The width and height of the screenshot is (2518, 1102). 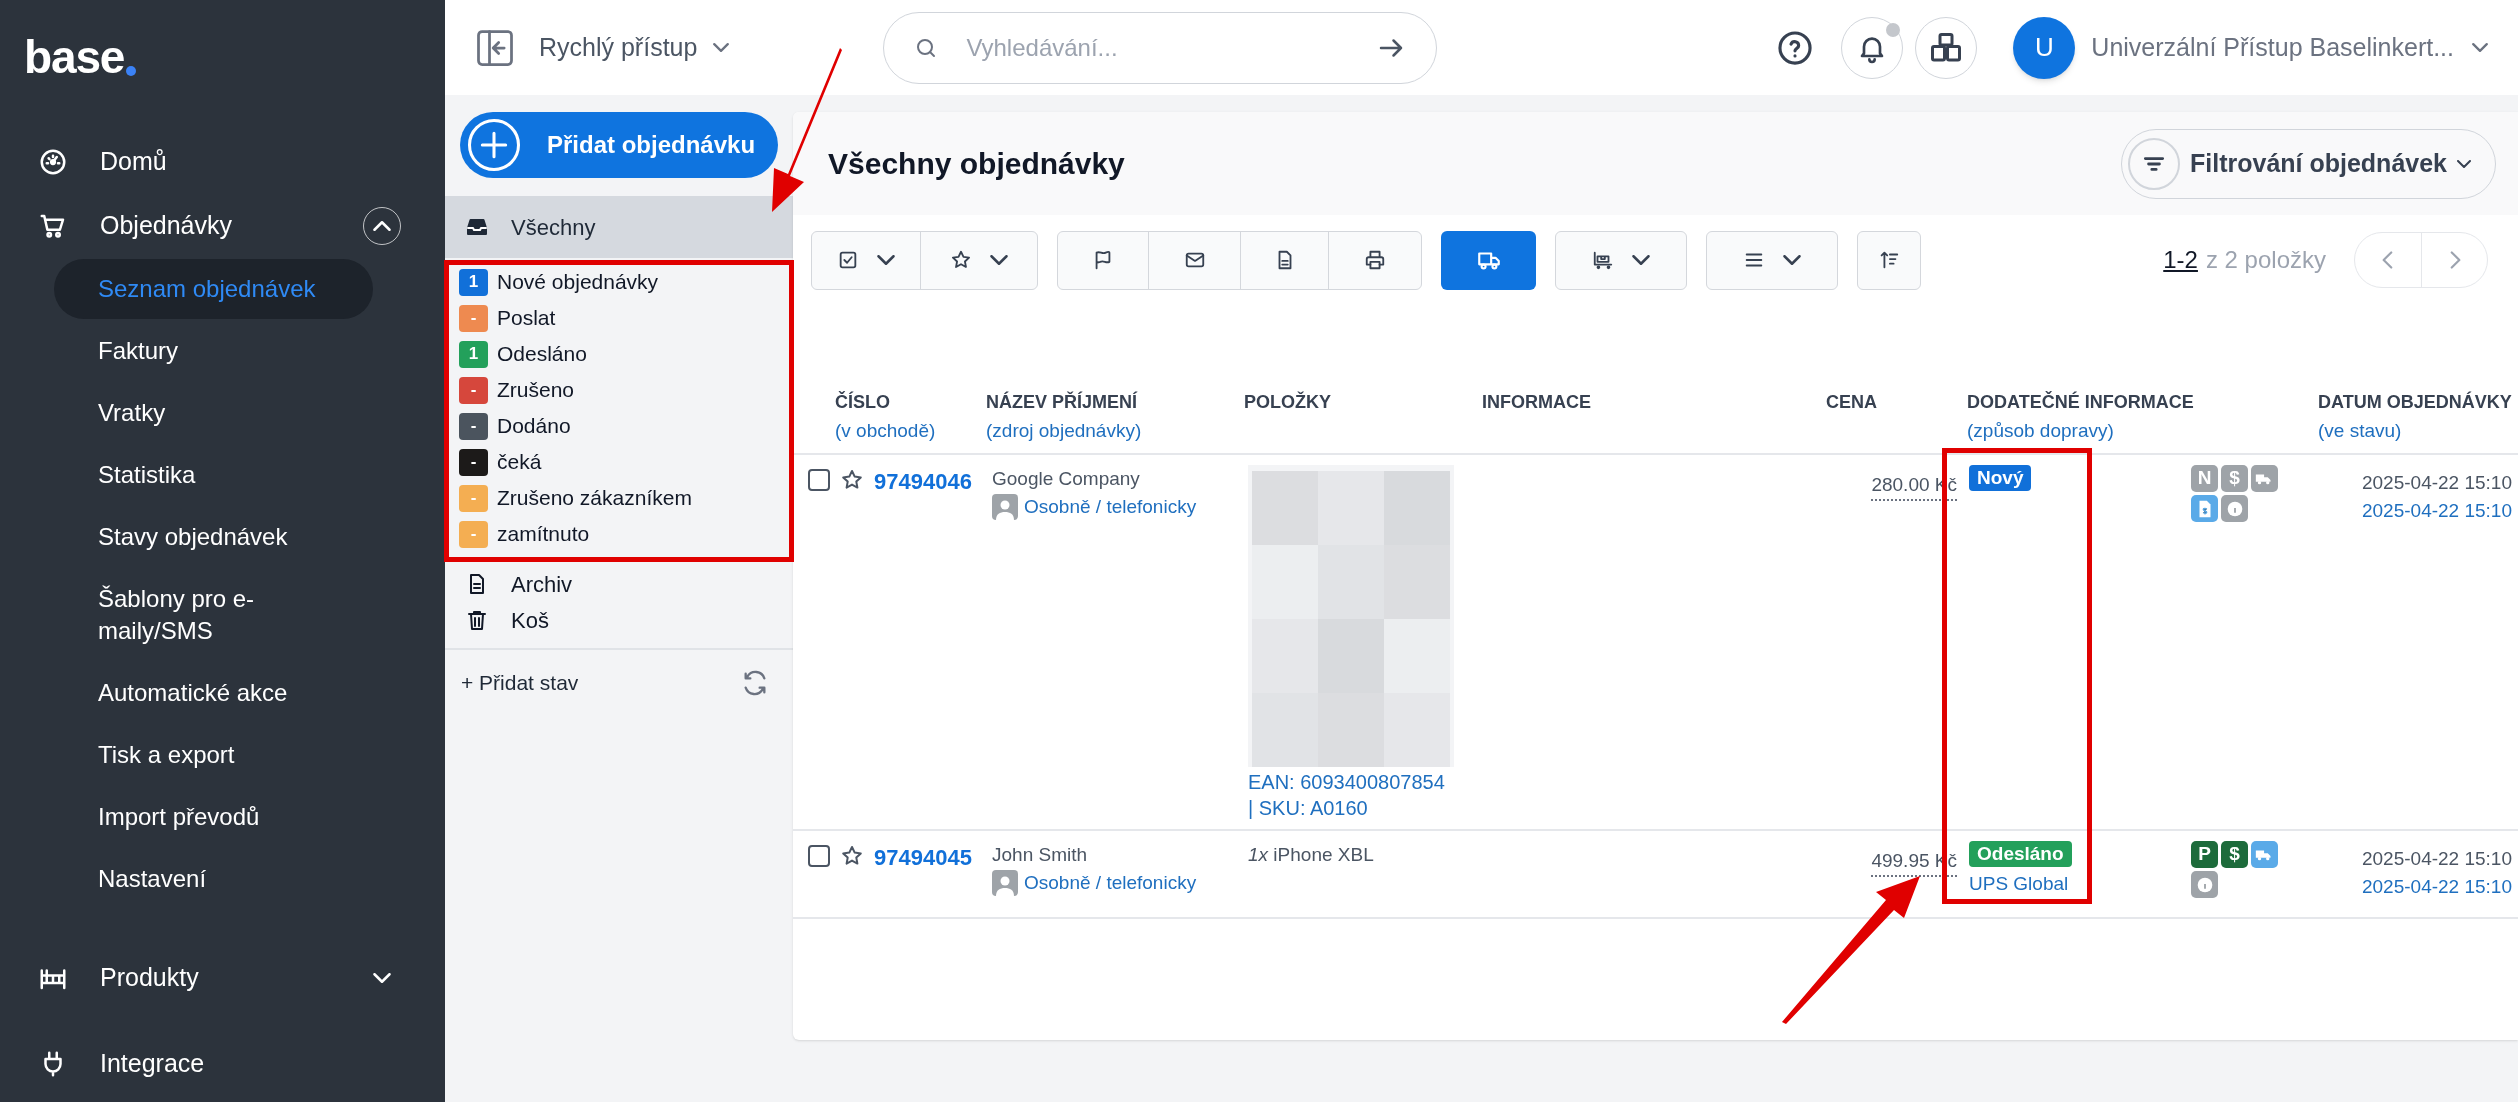 What do you see at coordinates (213, 537) in the screenshot?
I see `subnav-item: Stavy objednávek` at bounding box center [213, 537].